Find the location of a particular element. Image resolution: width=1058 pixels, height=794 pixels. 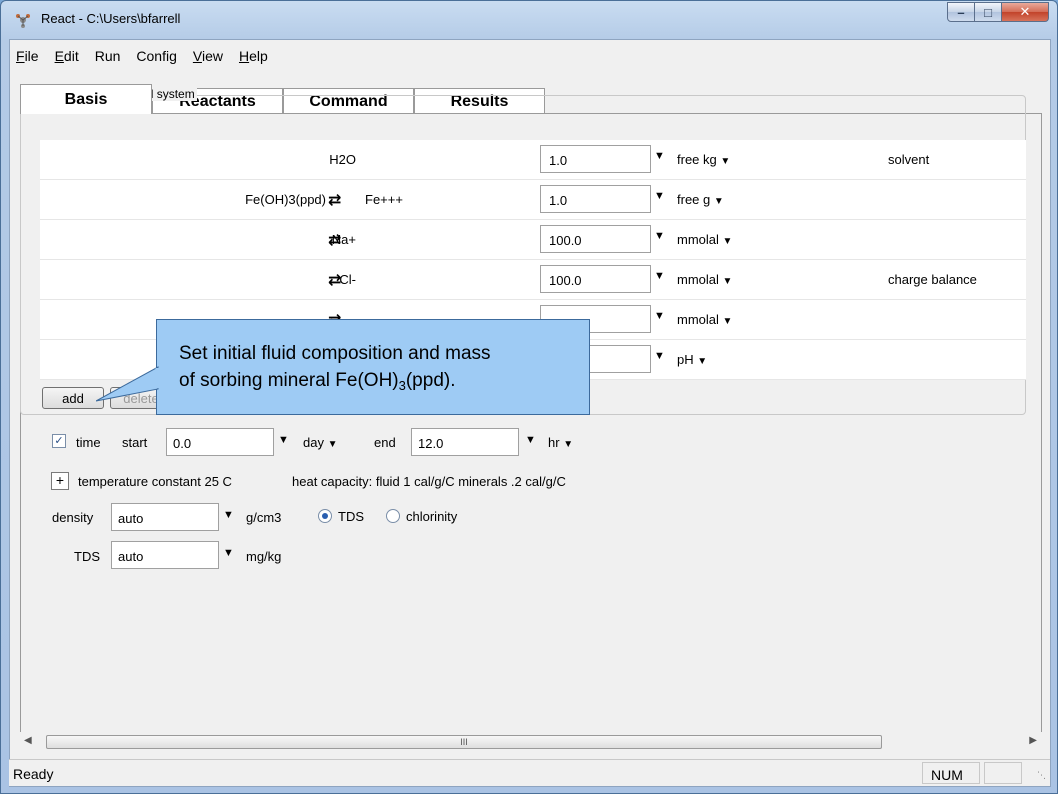

close-button: ✕ is located at coordinates (1025, 12).